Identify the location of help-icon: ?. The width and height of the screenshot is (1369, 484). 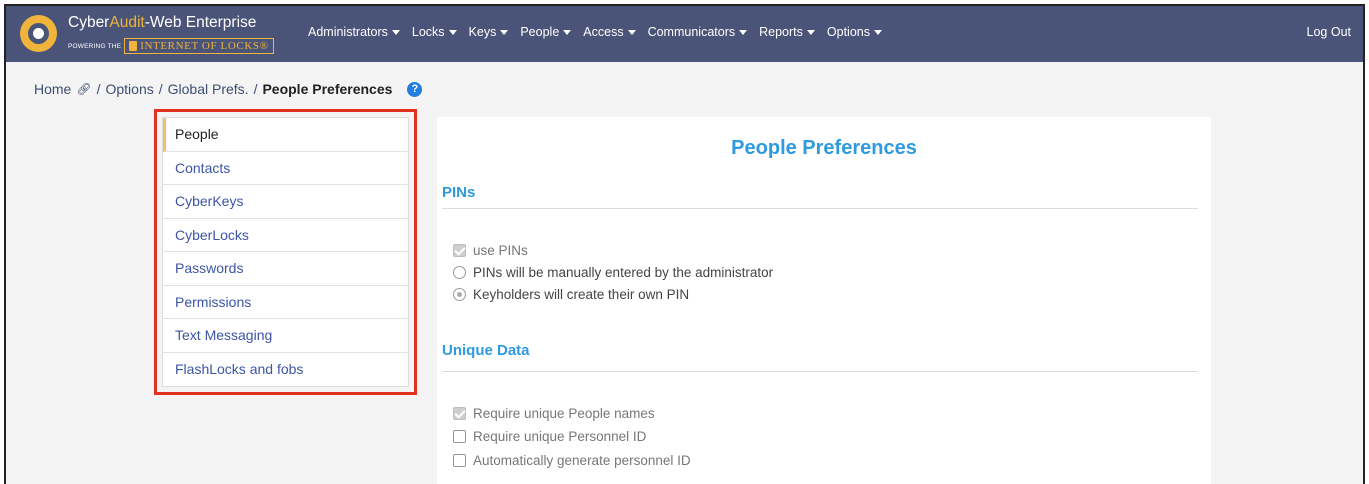
(415, 89).